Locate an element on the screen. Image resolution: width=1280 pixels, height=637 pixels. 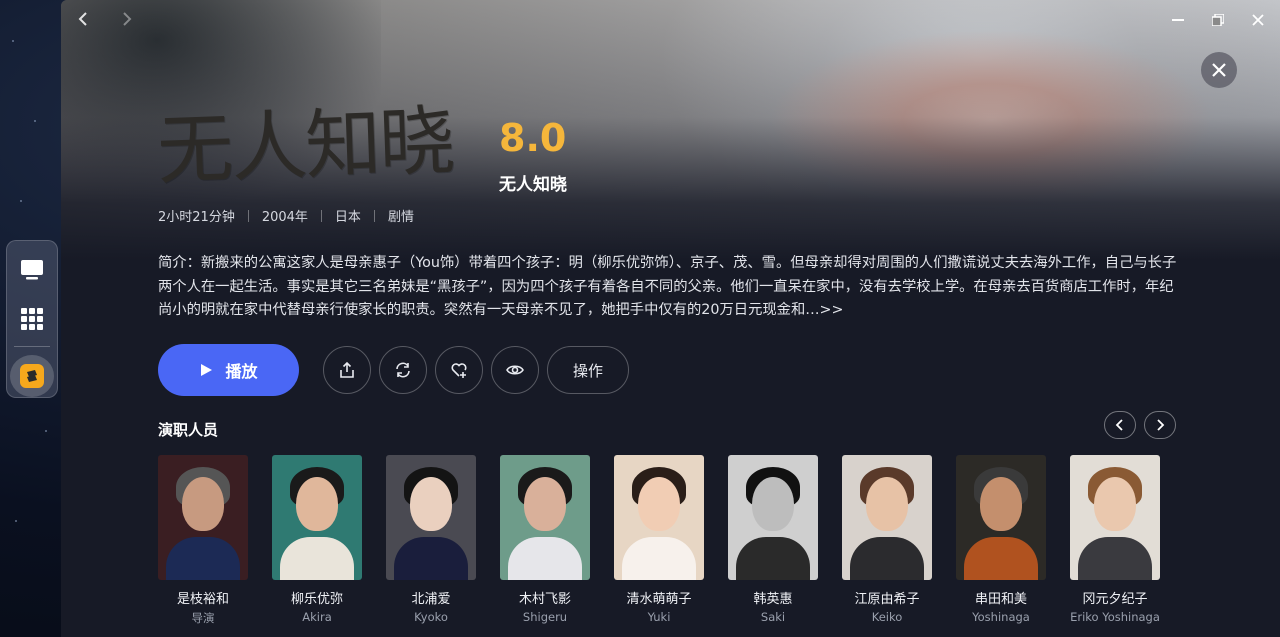
play-label: 播放 is located at coordinates (241, 371).